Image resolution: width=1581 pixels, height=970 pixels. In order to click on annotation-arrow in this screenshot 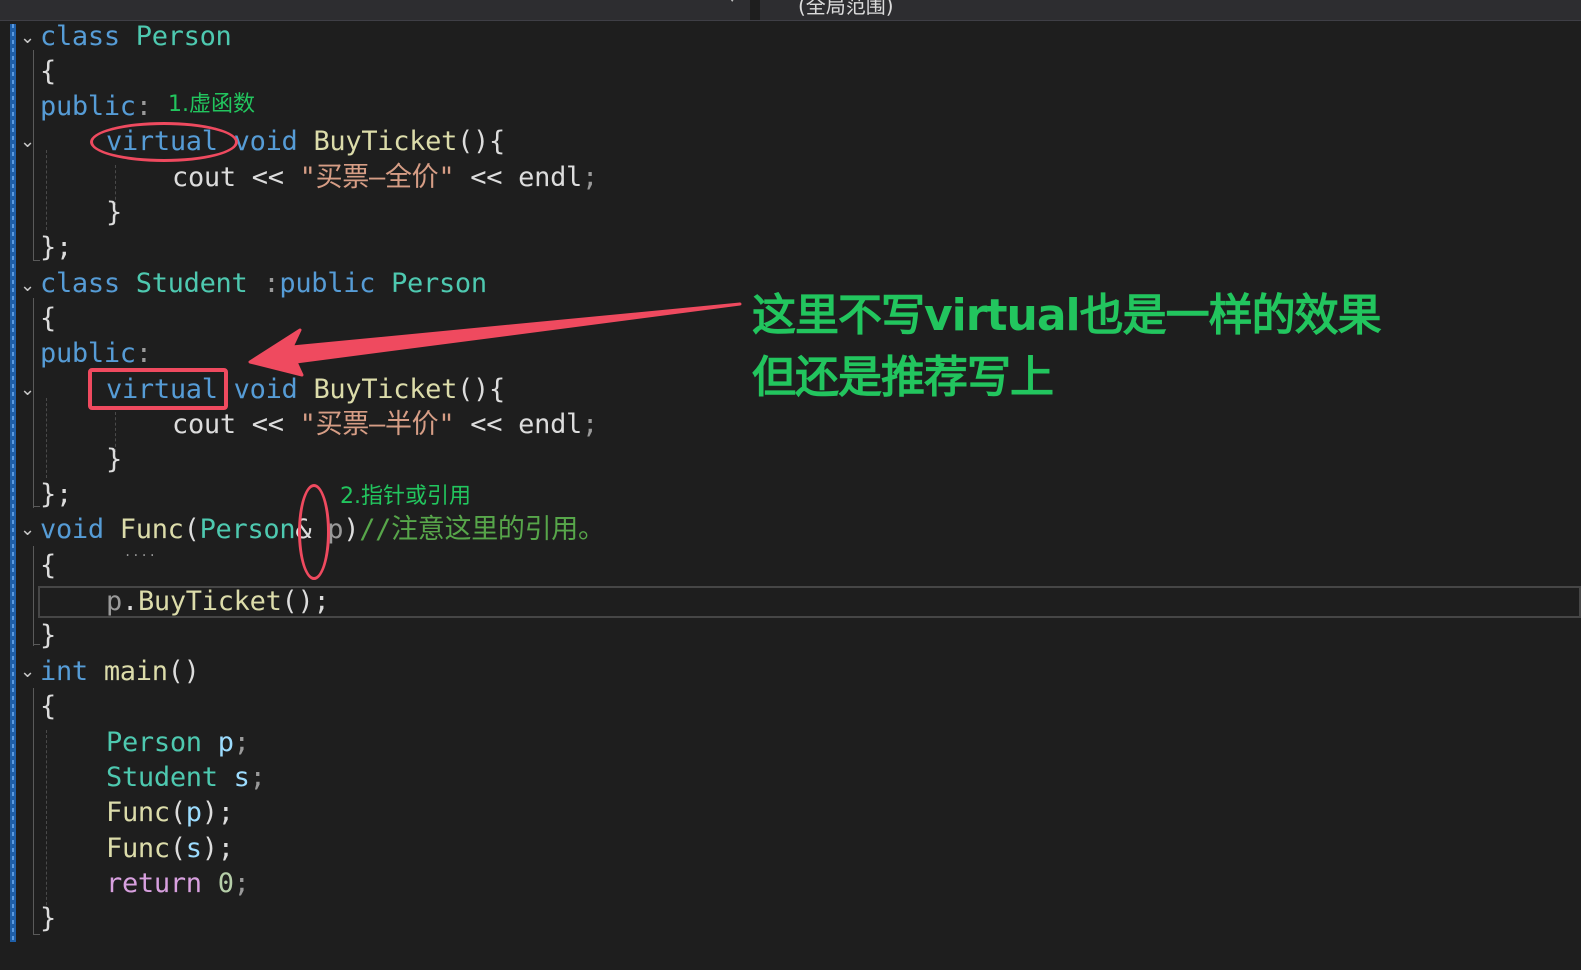, I will do `click(495, 339)`.